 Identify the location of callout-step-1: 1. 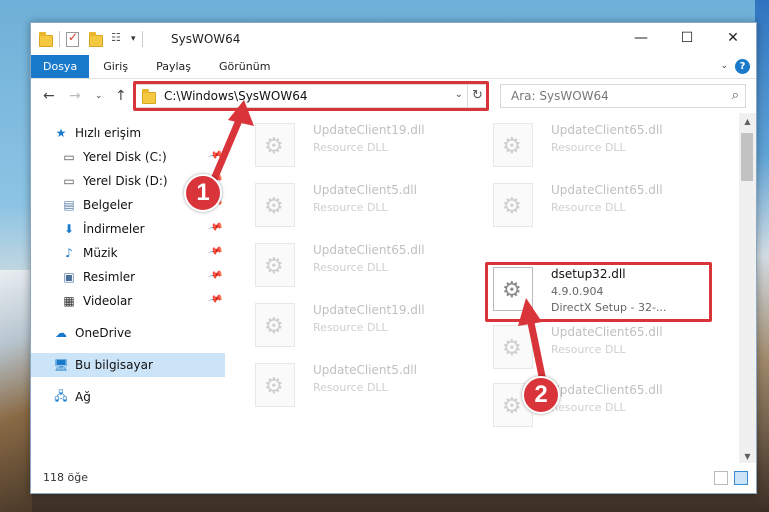
(203, 193).